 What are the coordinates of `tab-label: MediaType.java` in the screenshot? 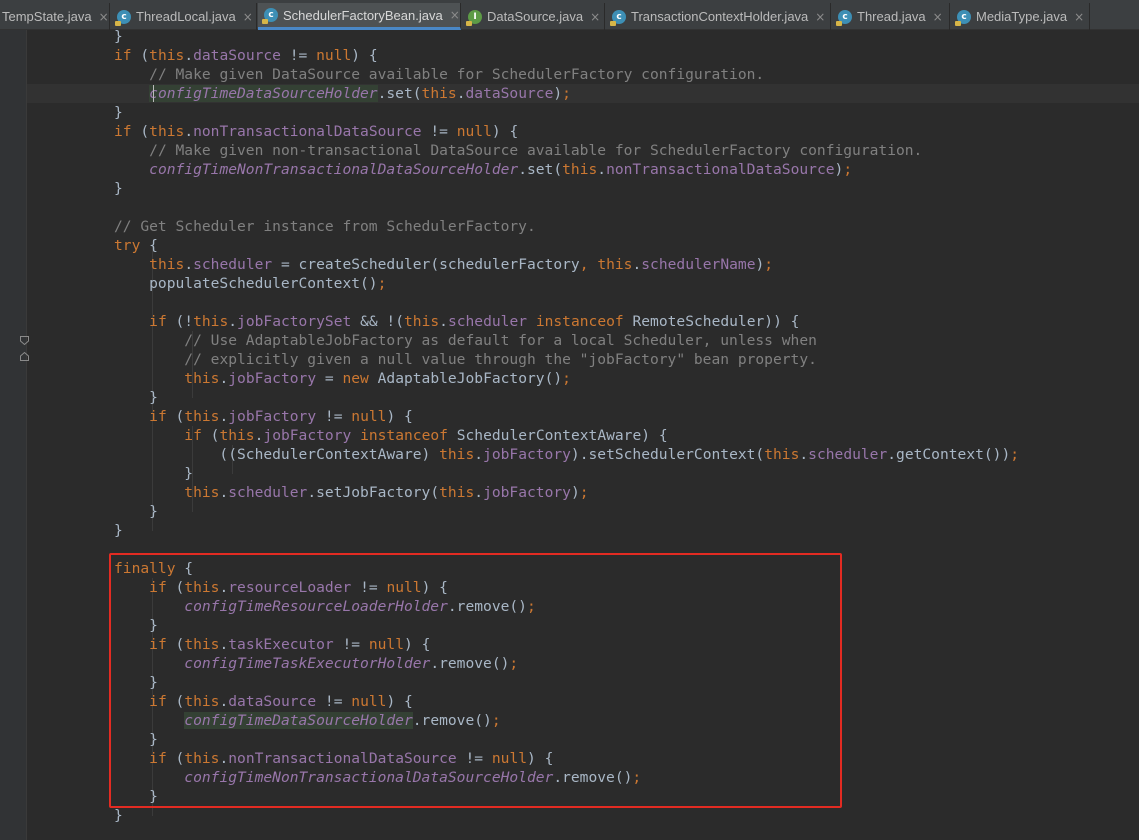 It's located at (1022, 16).